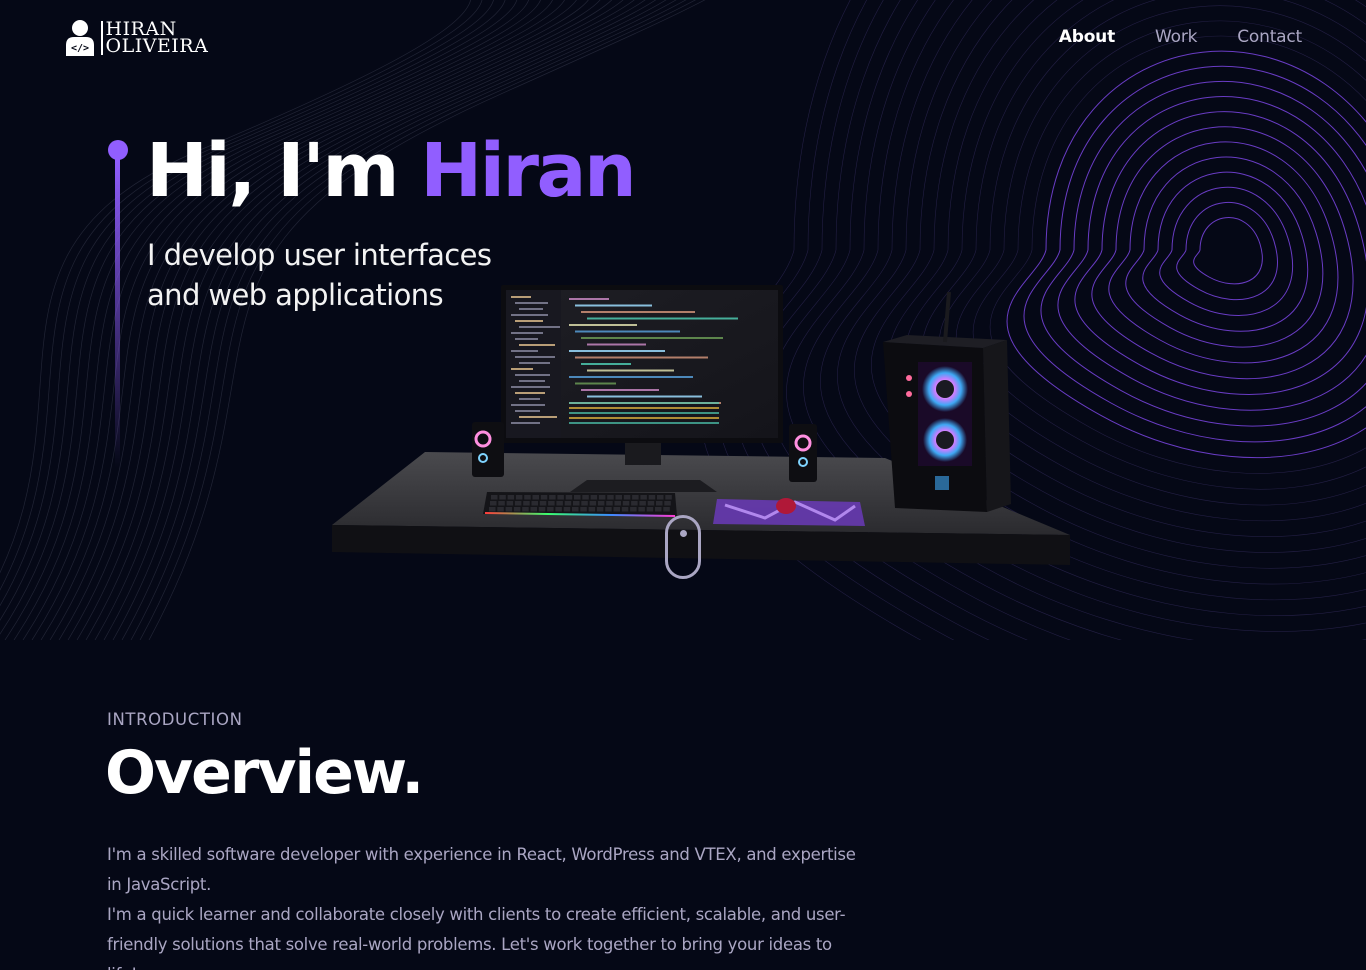 The height and width of the screenshot is (970, 1366). I want to click on speaker-left, so click(488, 449).